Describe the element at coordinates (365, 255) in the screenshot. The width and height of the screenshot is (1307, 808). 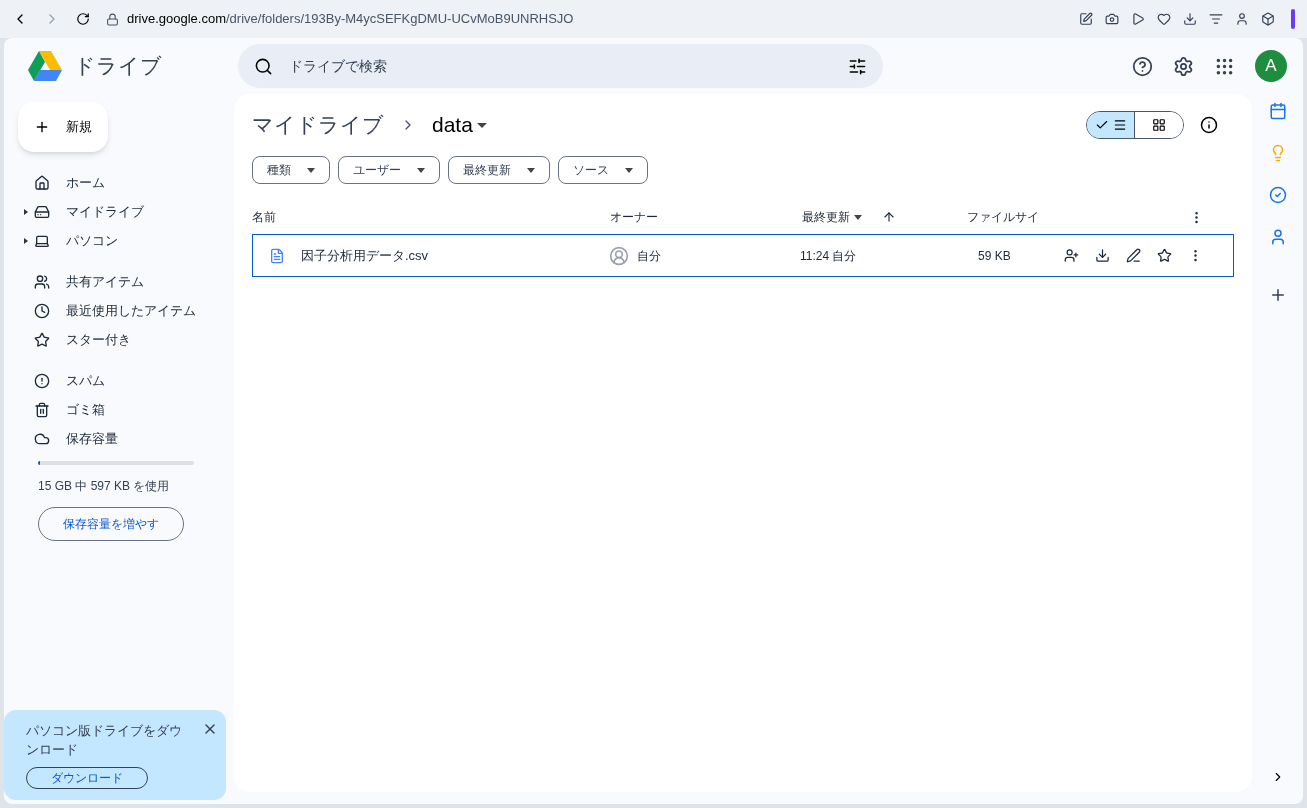
I see `file-name: 因子分析用データ.csv` at that location.